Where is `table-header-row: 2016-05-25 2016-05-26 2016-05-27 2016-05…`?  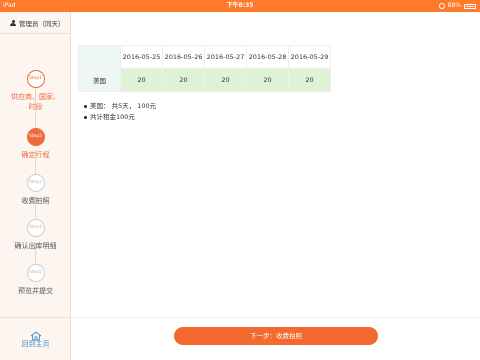
table-header-row: 2016-05-25 2016-05-26 2016-05-27 2016-05… is located at coordinates (204, 57).